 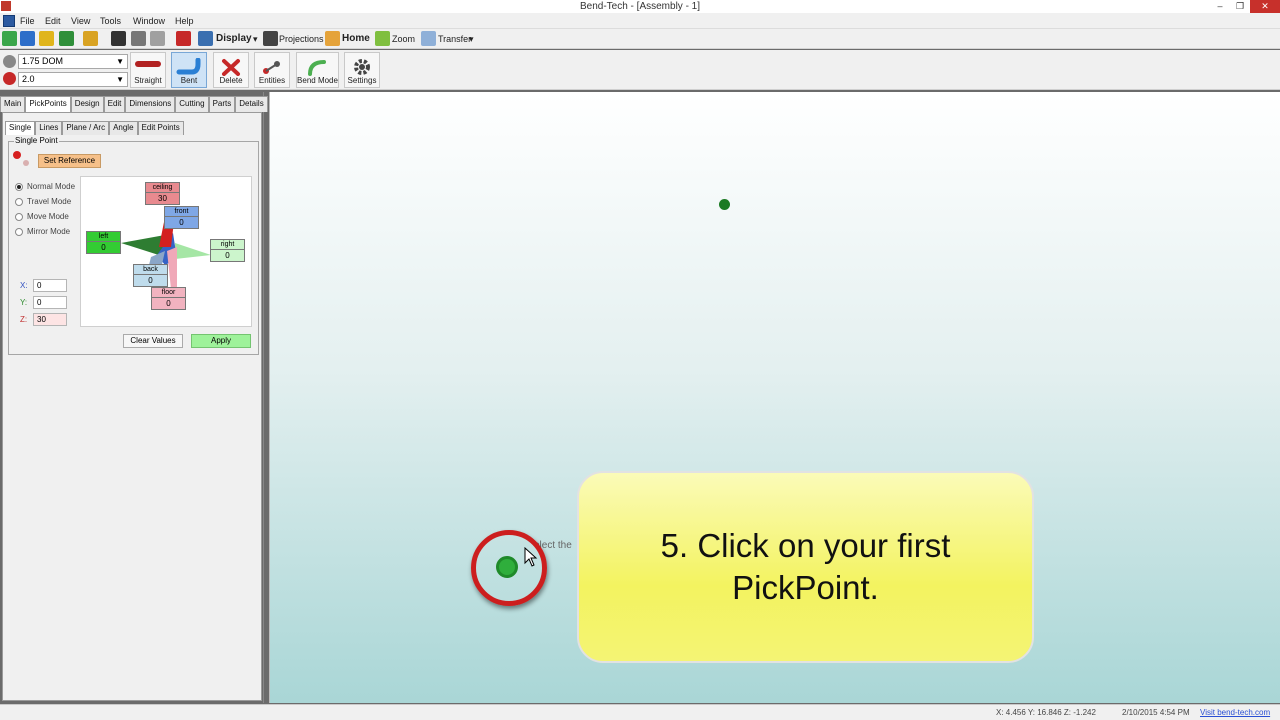 What do you see at coordinates (150, 104) in the screenshot?
I see `tab-dimensions: Dimensions` at bounding box center [150, 104].